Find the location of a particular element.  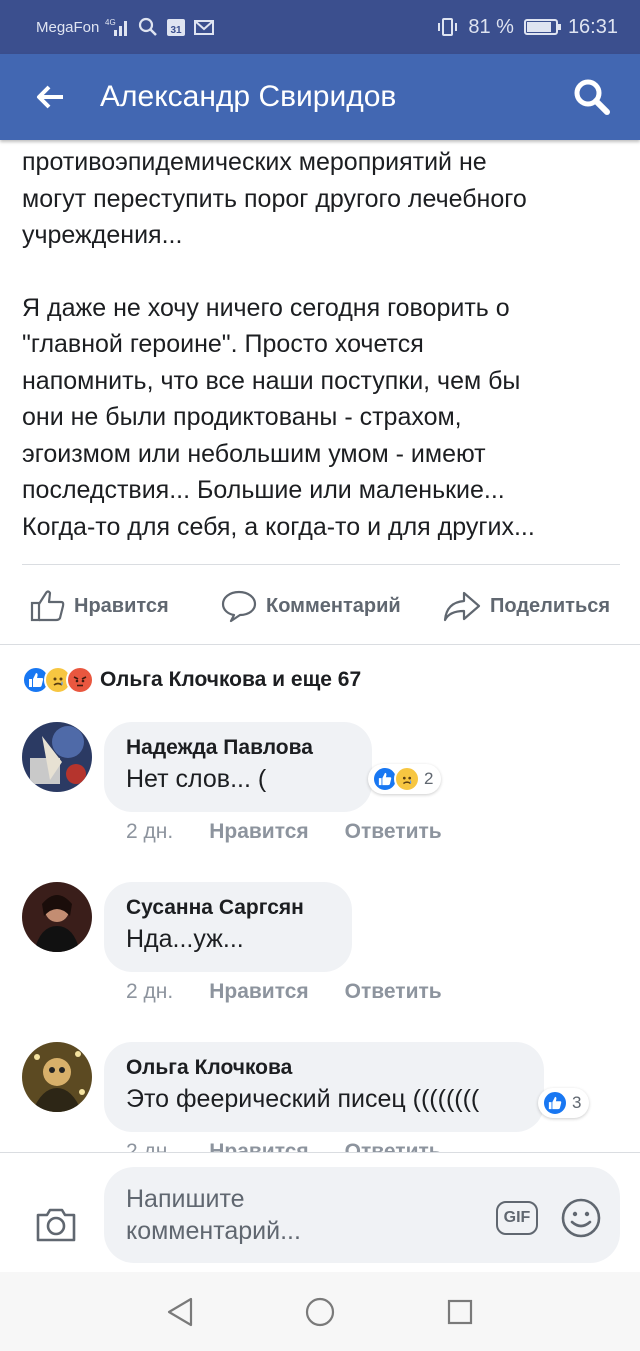

share-label: Поделиться is located at coordinates (550, 605).